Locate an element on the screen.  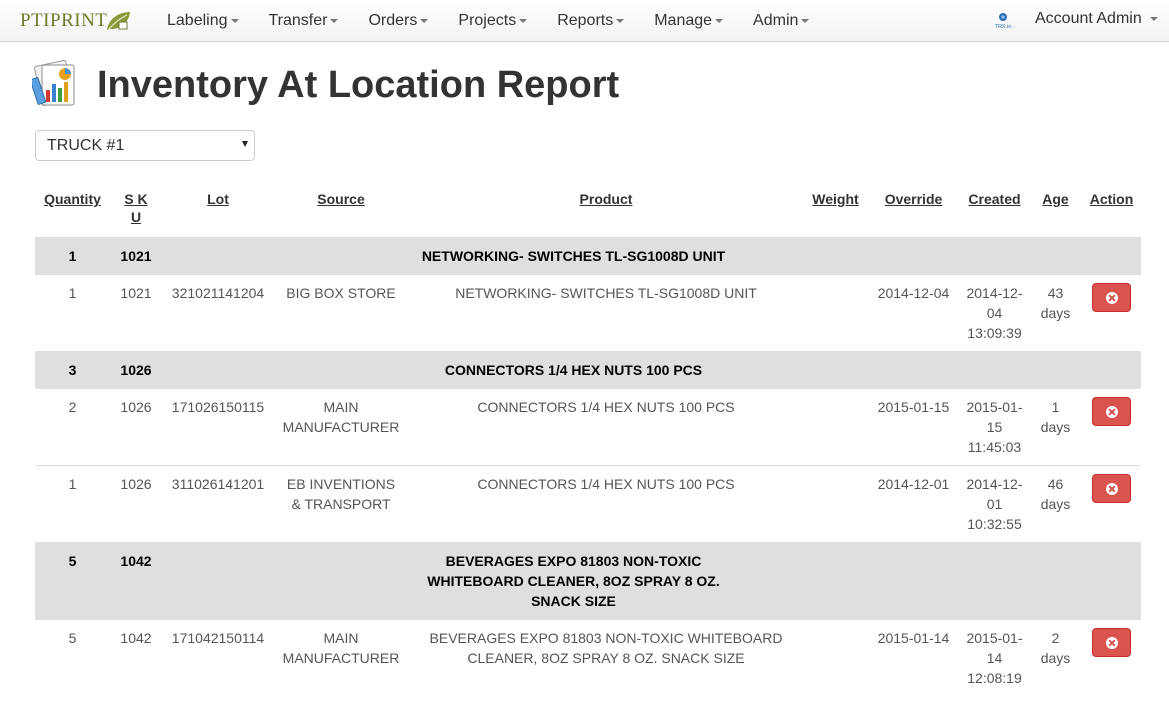
group-sku: 1021 is located at coordinates (136, 256).